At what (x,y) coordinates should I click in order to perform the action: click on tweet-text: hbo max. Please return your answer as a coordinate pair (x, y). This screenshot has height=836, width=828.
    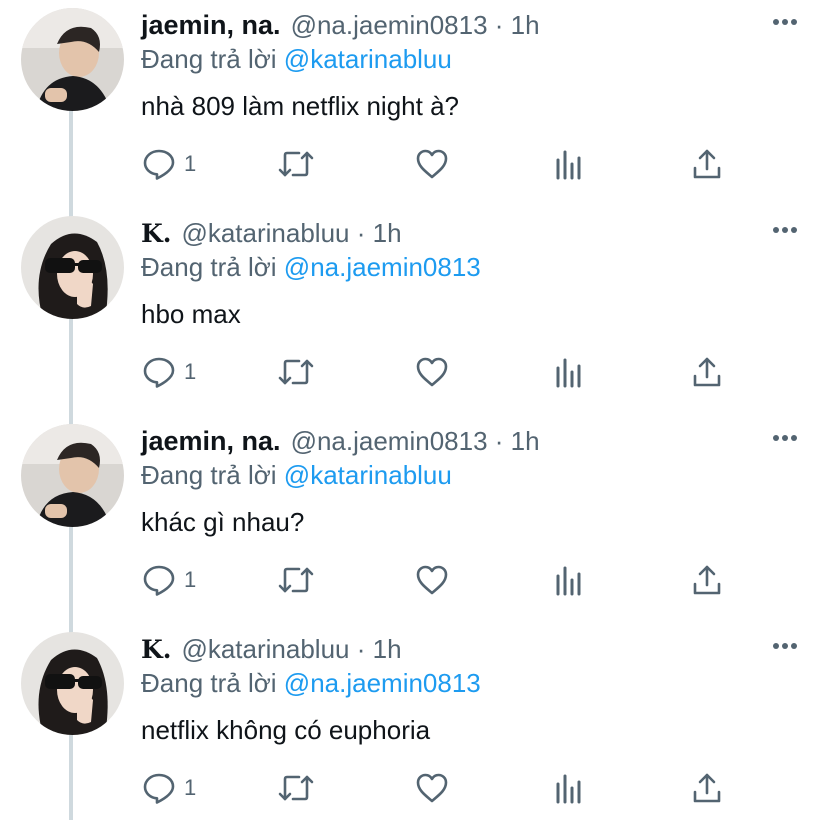
    Looking at the image, I should click on (191, 314).